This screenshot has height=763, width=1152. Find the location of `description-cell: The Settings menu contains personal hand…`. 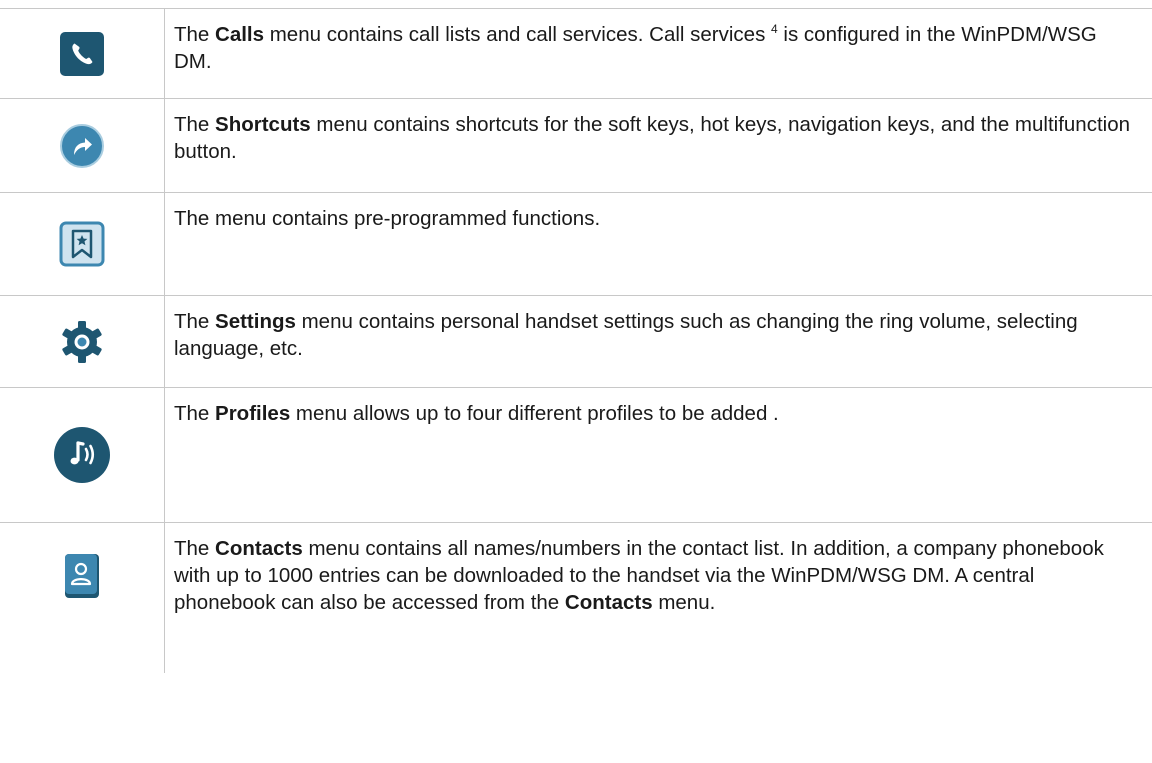

description-cell: The Settings menu contains personal hand… is located at coordinates (658, 341).